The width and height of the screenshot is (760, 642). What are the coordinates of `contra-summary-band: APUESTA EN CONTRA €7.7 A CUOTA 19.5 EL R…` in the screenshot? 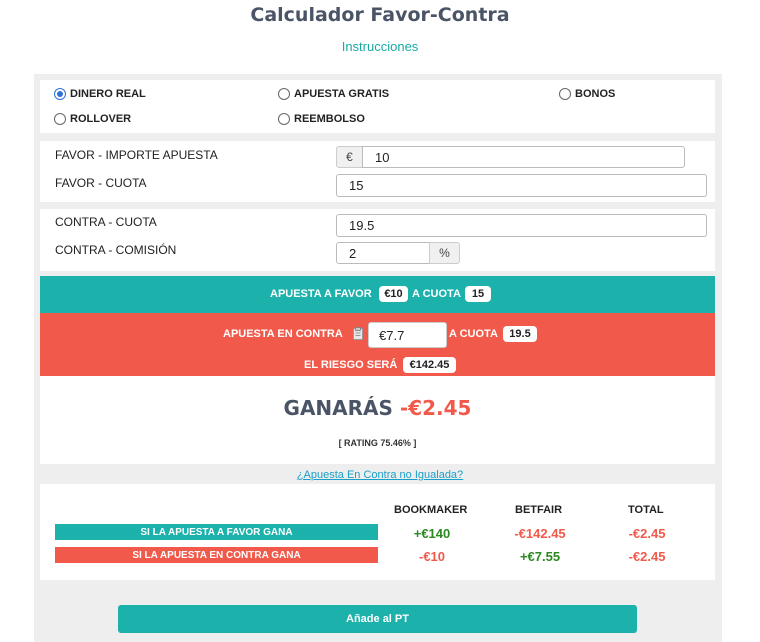 It's located at (377, 344).